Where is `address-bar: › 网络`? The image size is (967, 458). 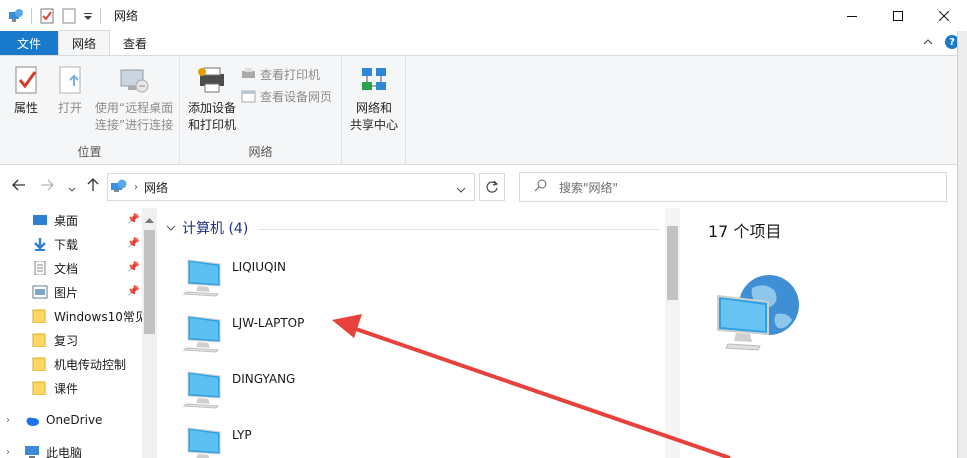 address-bar: › 网络 is located at coordinates (291, 187).